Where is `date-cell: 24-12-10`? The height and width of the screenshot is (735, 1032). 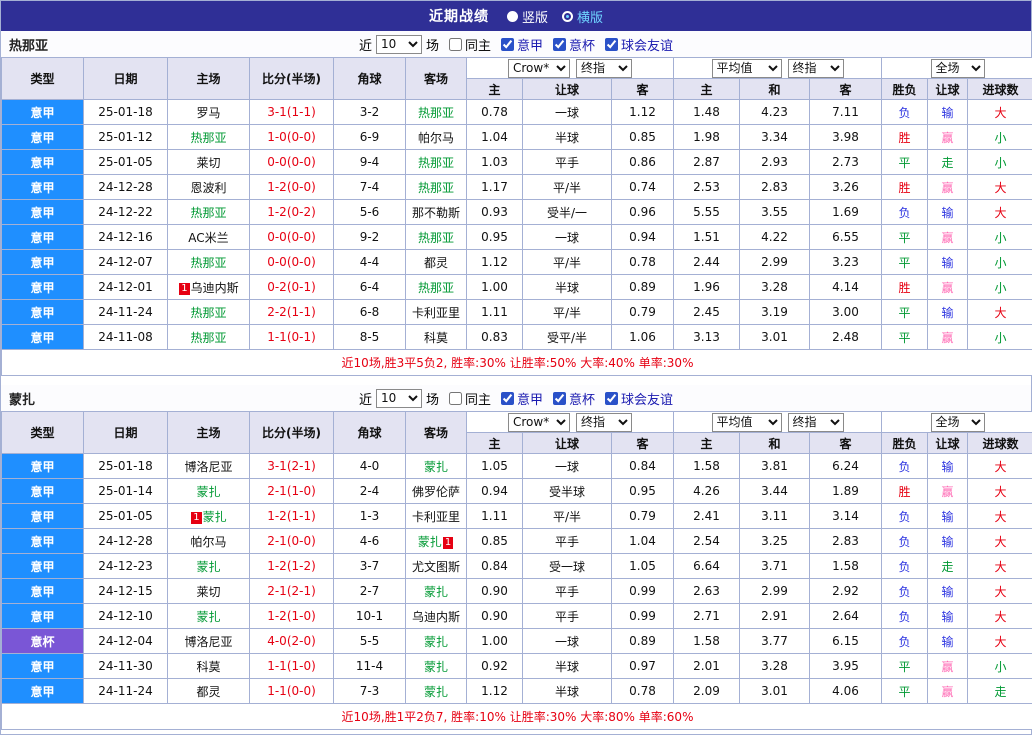 date-cell: 24-12-10 is located at coordinates (125, 616).